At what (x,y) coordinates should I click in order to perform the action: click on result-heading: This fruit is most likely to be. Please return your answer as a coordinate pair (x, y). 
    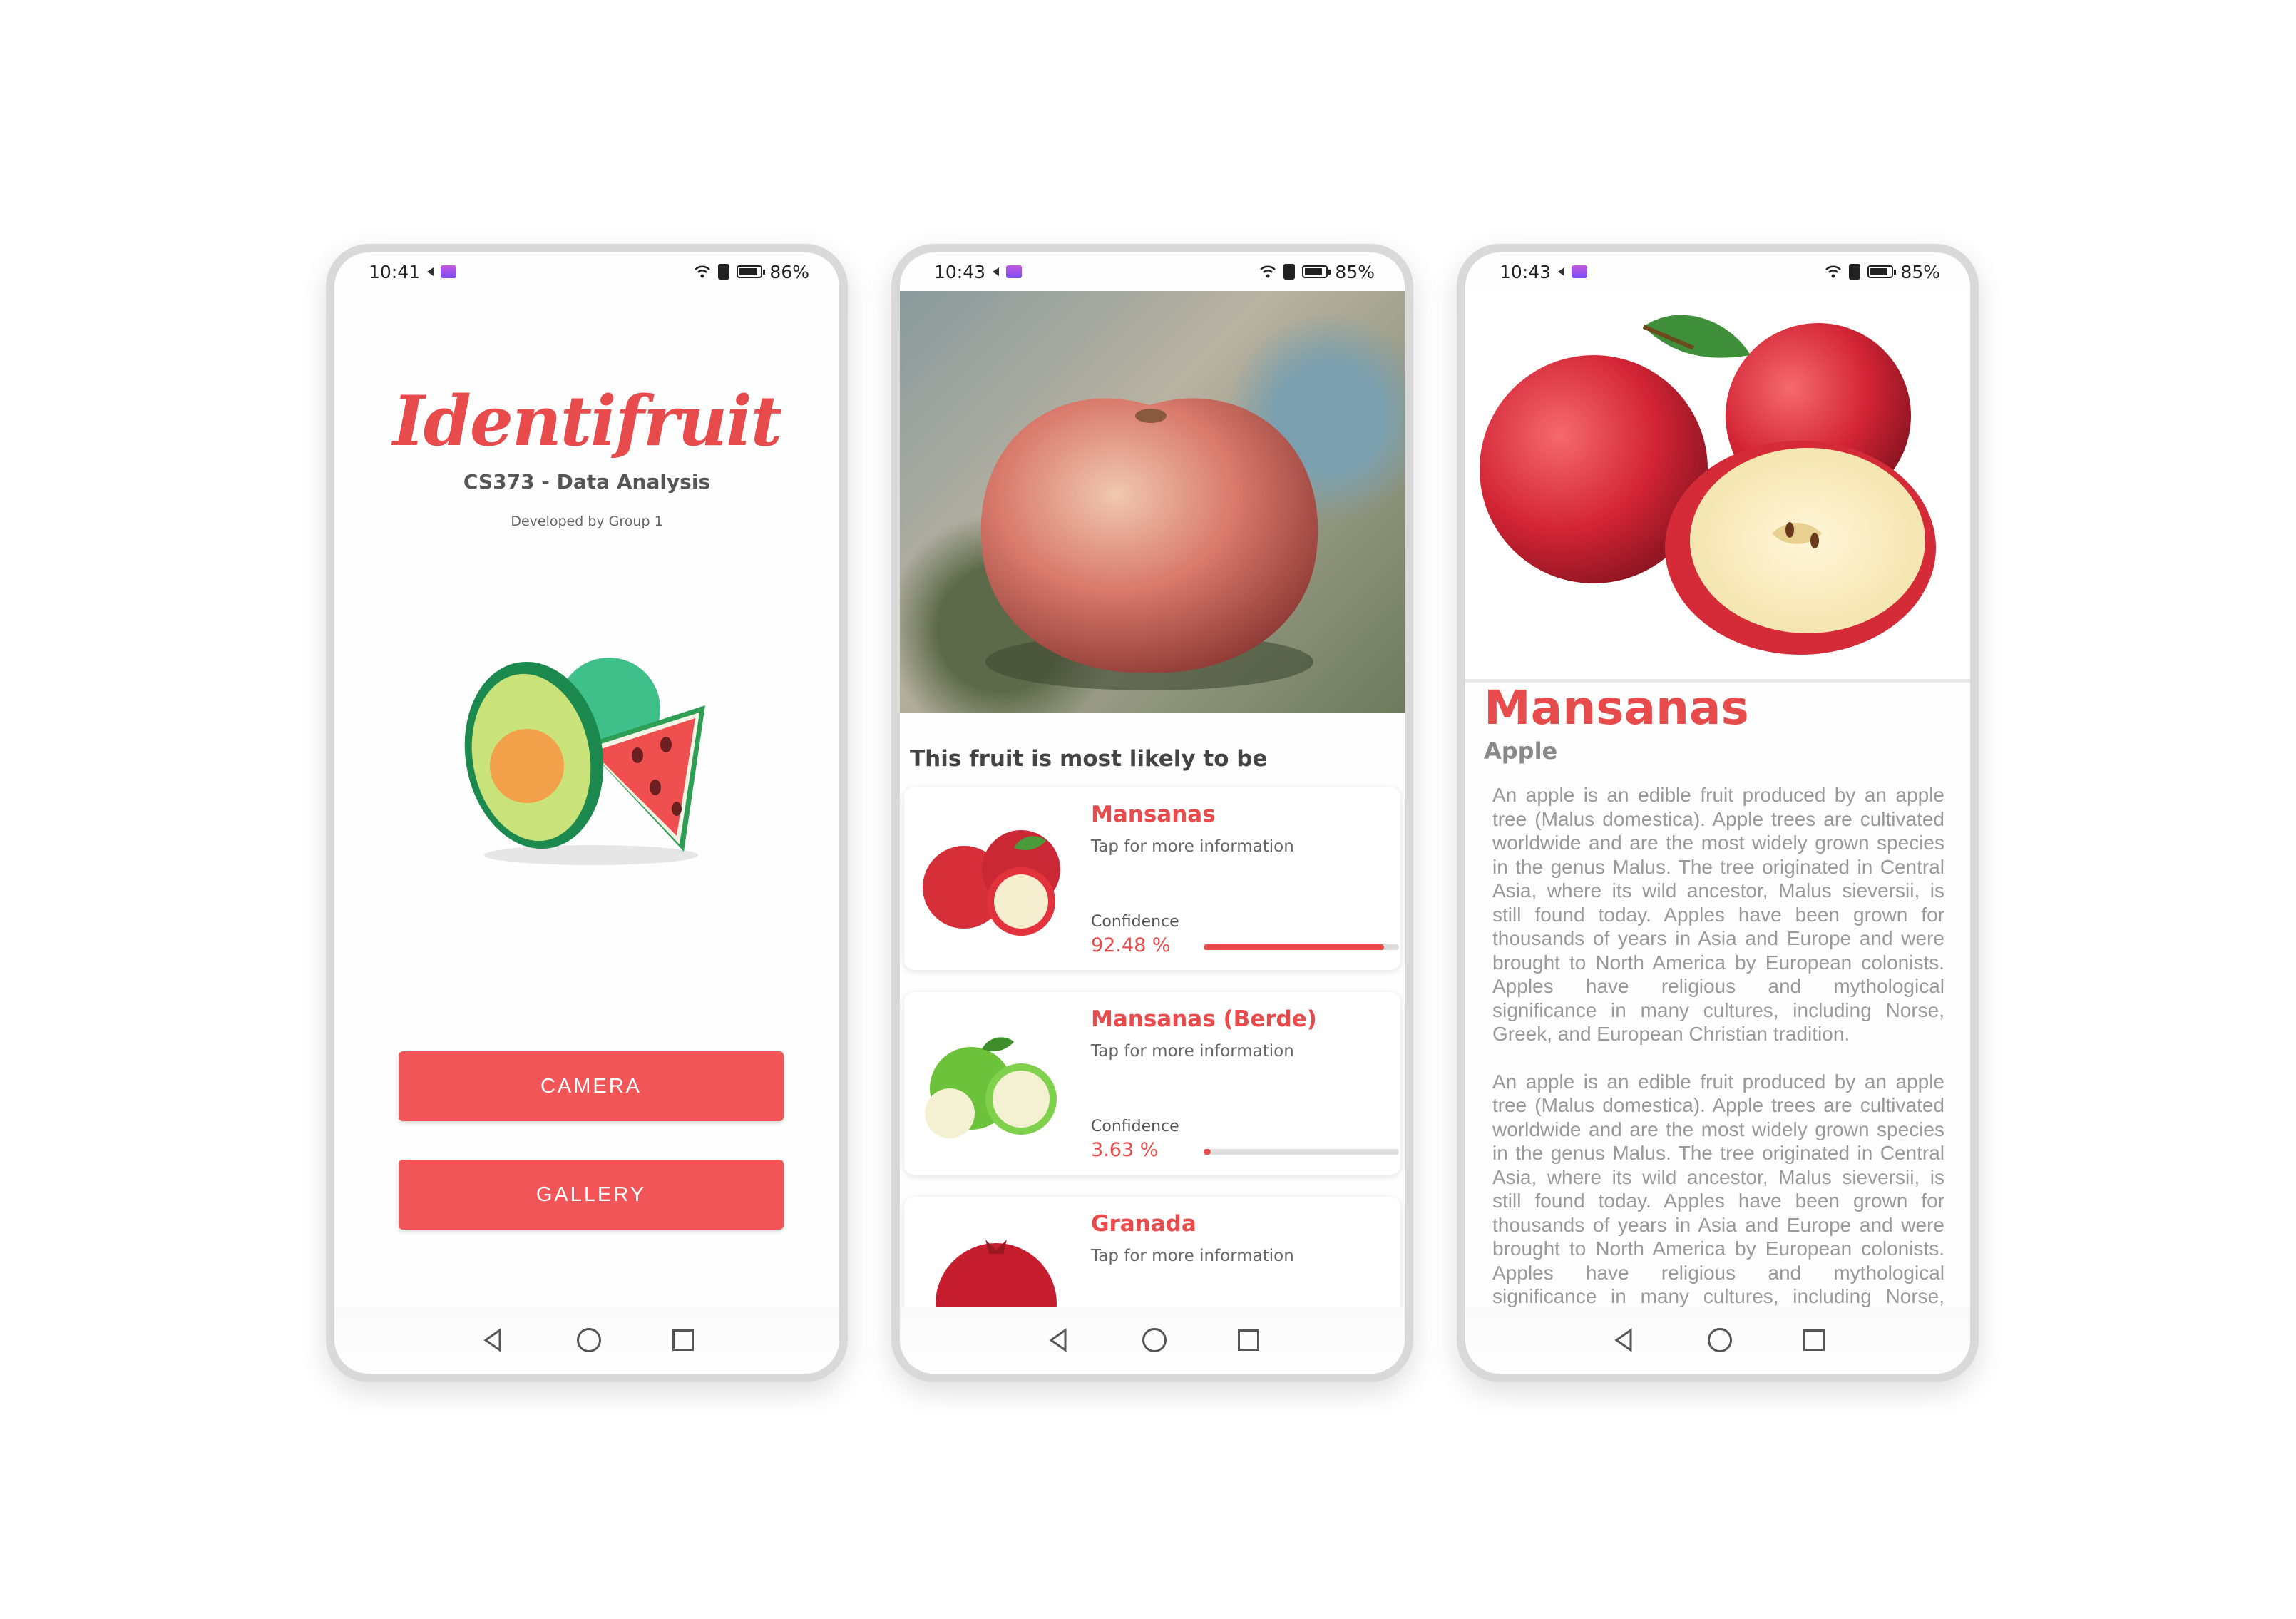
    Looking at the image, I should click on (1089, 759).